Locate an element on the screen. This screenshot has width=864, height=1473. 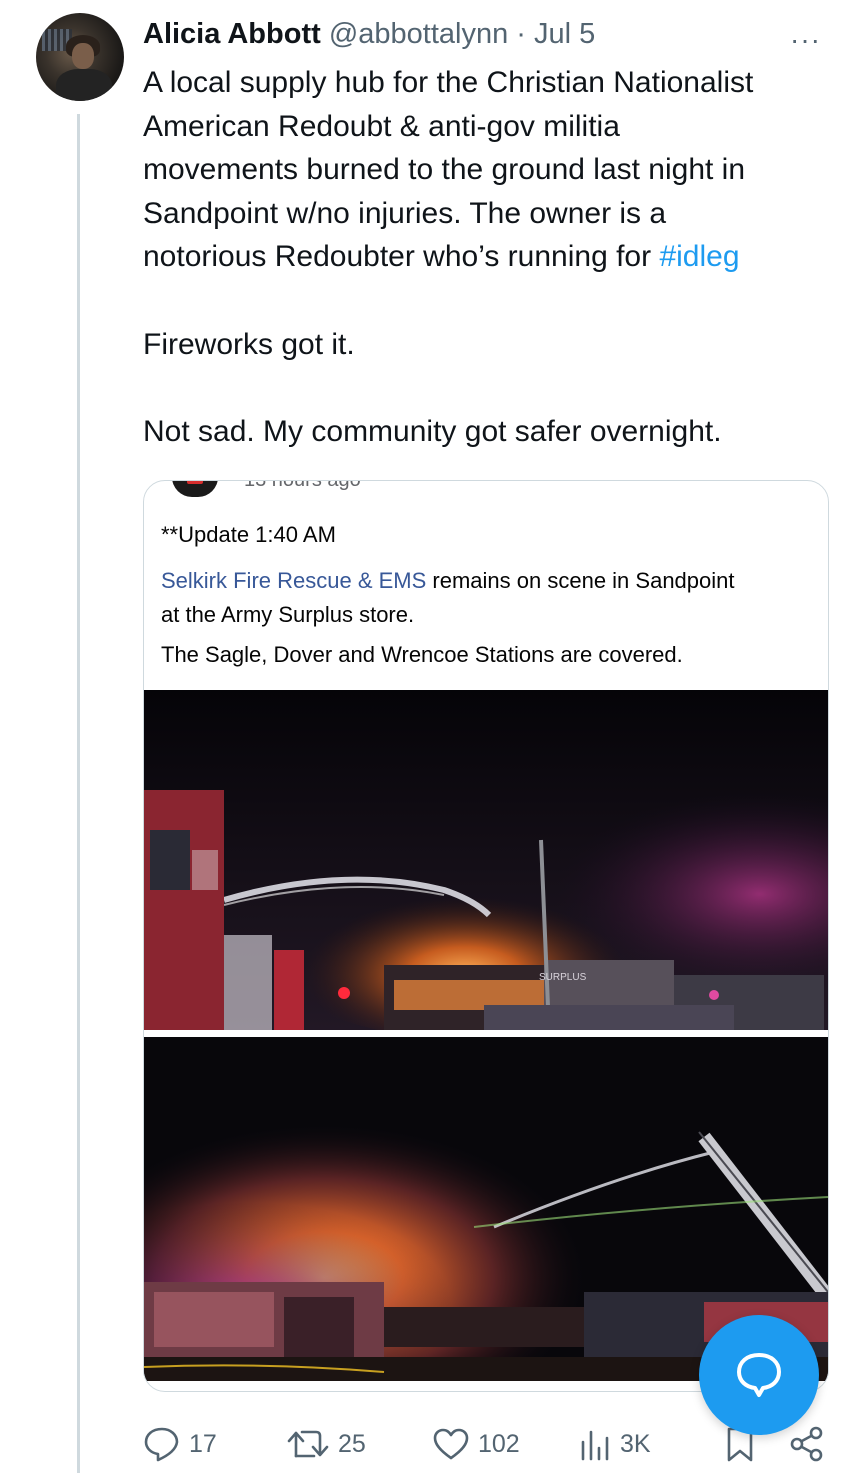
embedded-time-ago: 13 hours ago is located at coordinates (302, 485).